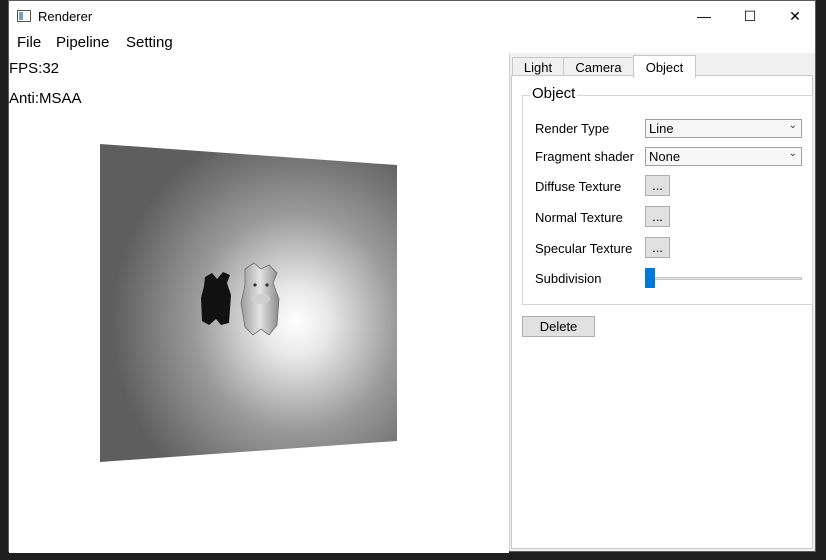  Describe the element at coordinates (665, 156) in the screenshot. I see `fragment-shader-value: None` at that location.